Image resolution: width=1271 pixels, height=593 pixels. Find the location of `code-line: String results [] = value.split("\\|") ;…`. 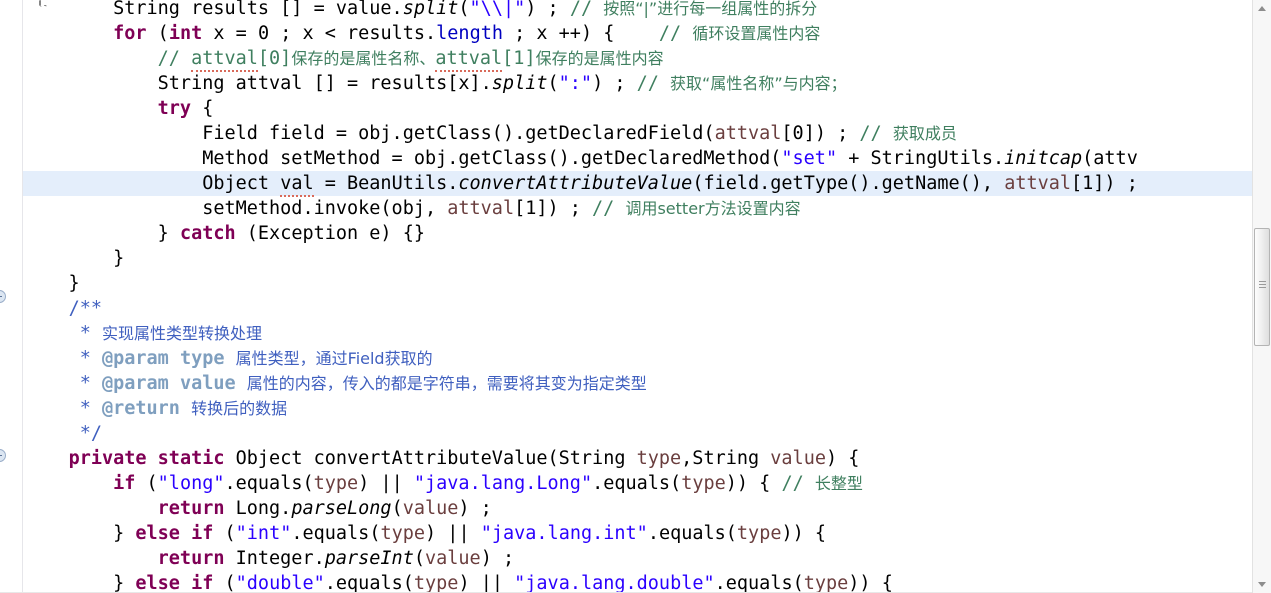

code-line: String results [] = value.split("\\|") ;… is located at coordinates (626, 10).